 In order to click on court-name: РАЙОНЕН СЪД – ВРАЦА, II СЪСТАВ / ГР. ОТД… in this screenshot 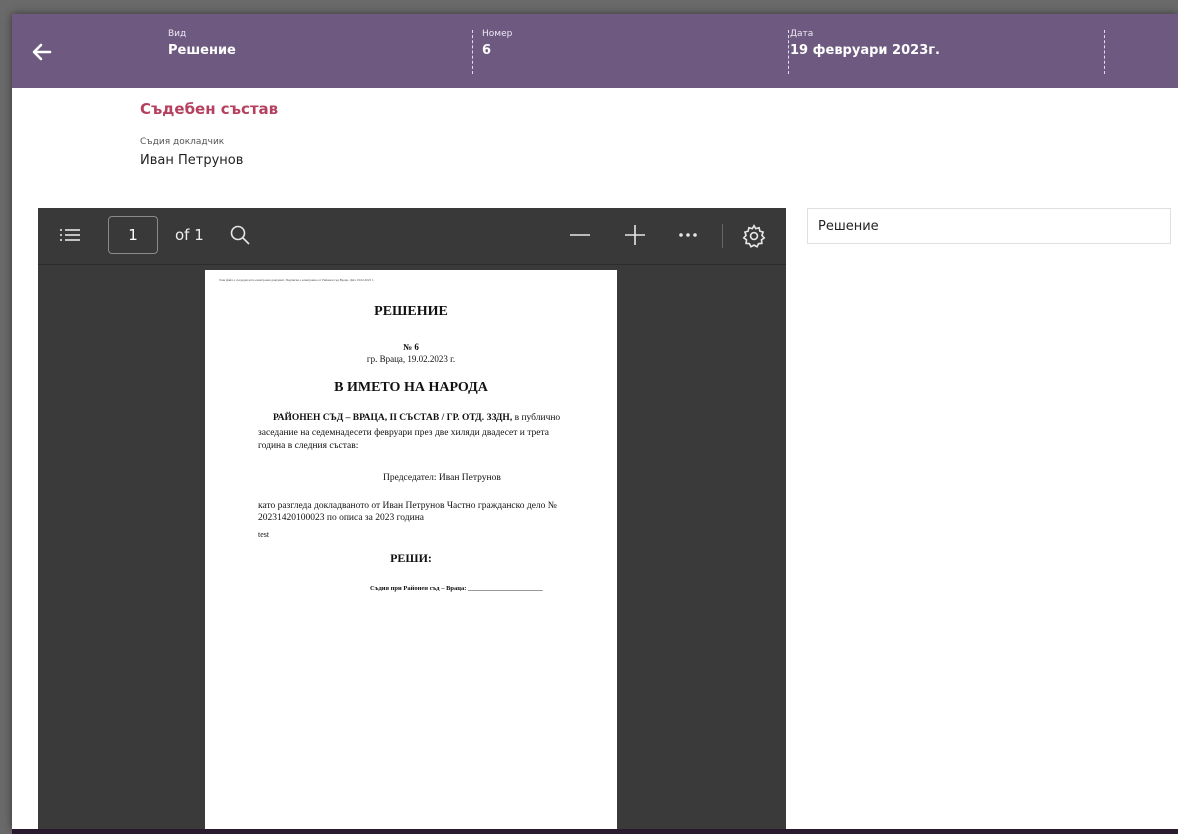, I will do `click(393, 418)`.